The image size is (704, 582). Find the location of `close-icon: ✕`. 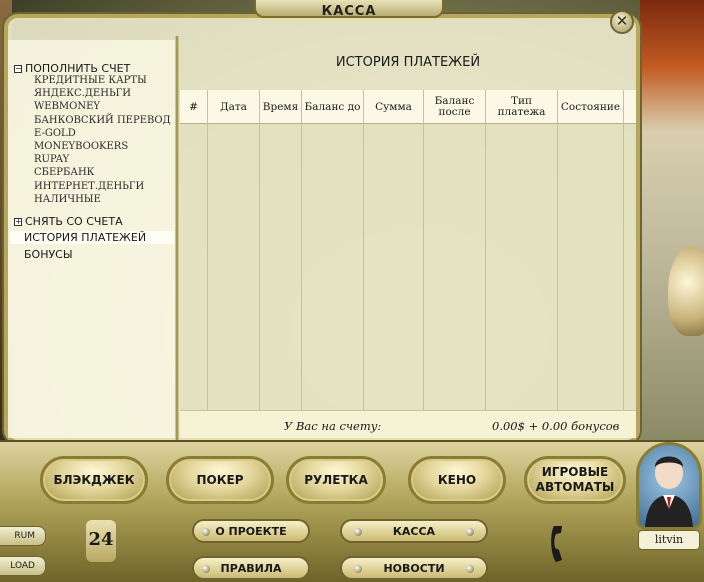

close-icon: ✕ is located at coordinates (622, 21).